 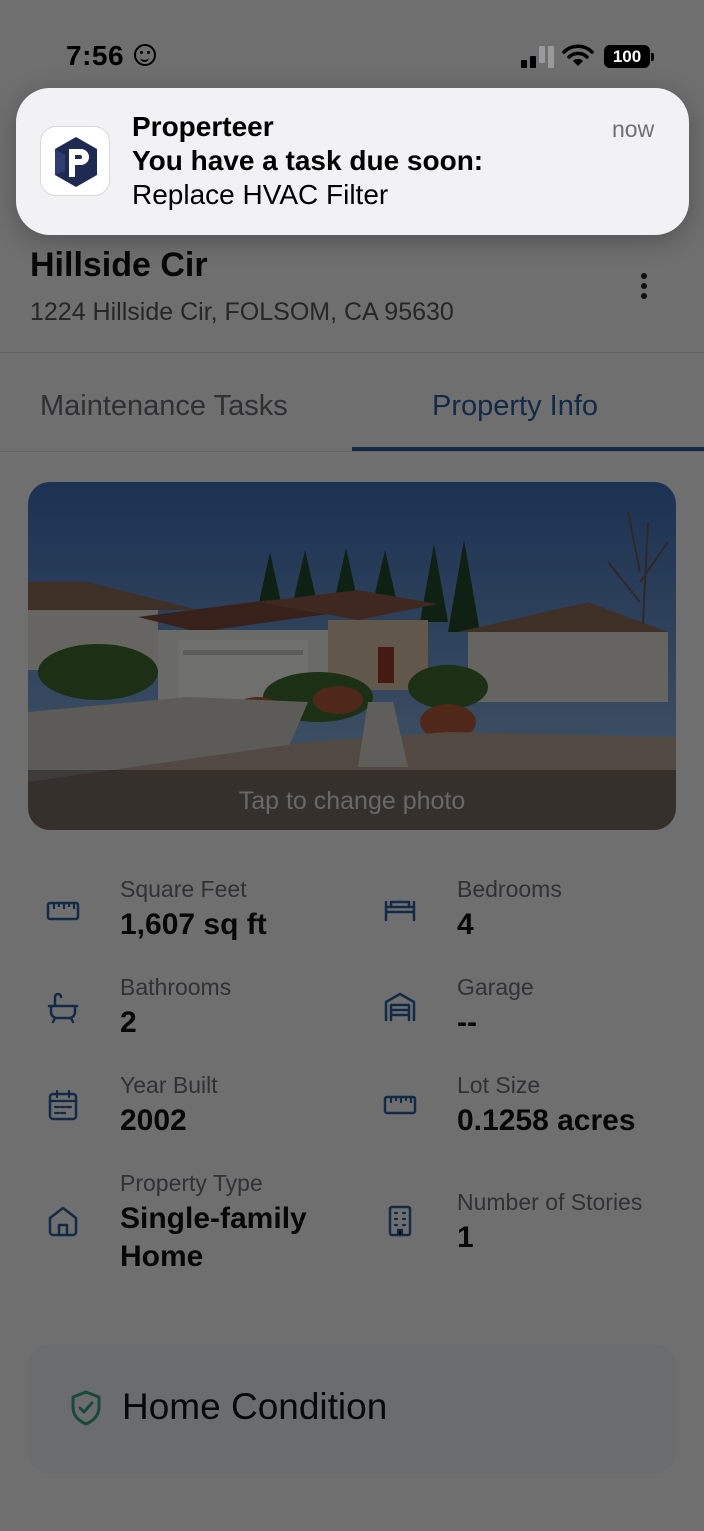 What do you see at coordinates (63, 1105) in the screenshot?
I see `calendar-icon` at bounding box center [63, 1105].